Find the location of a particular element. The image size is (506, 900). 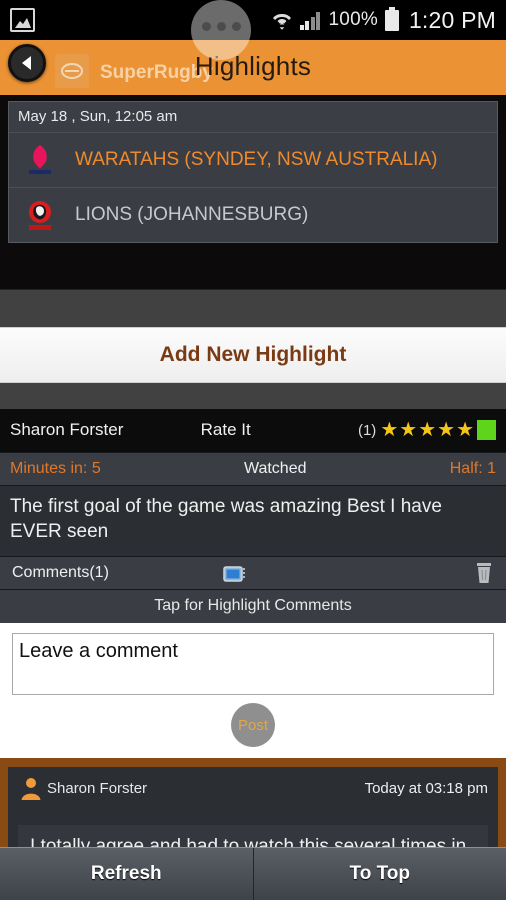

highlight-stats-row: Minutes in: 5 Watched Half: 1 is located at coordinates (253, 468).